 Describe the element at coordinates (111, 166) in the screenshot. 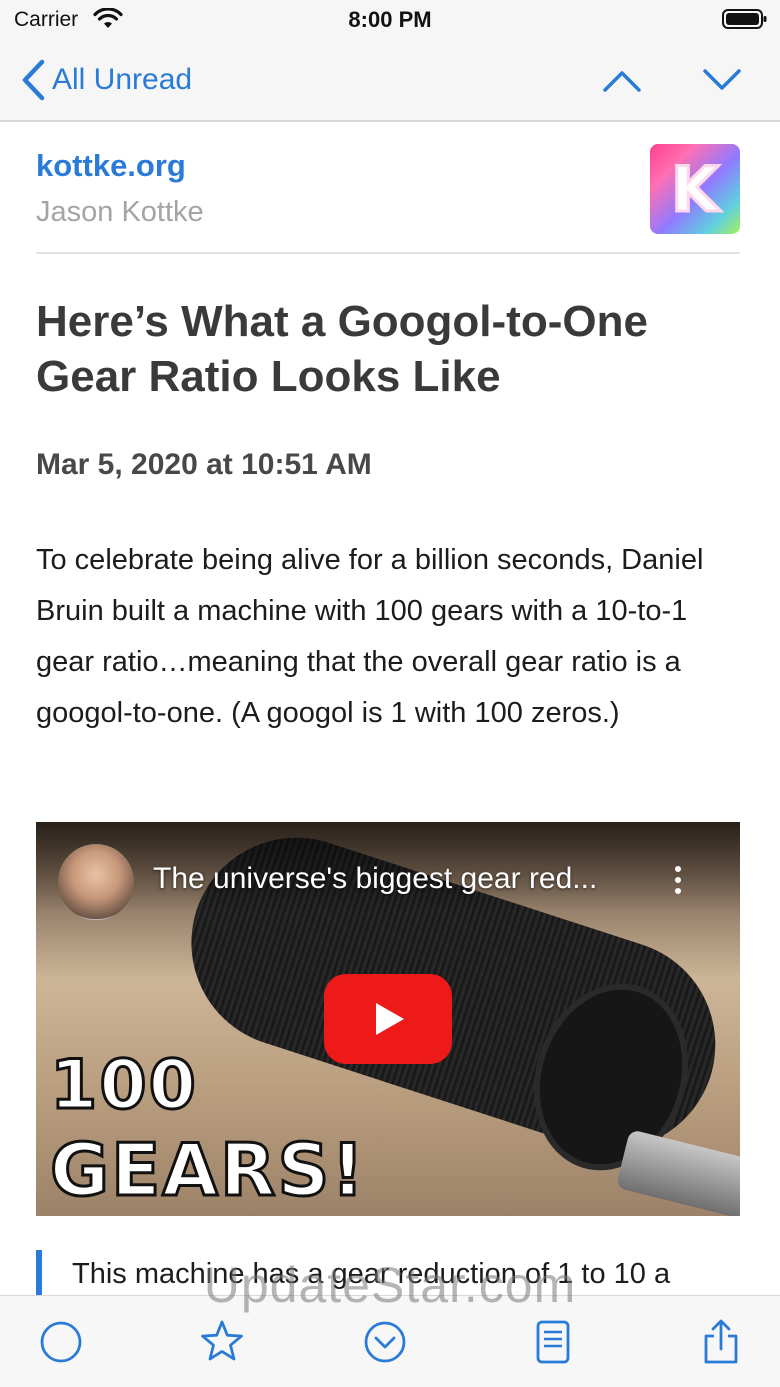

I see `feed-name-link: kottke.org` at that location.